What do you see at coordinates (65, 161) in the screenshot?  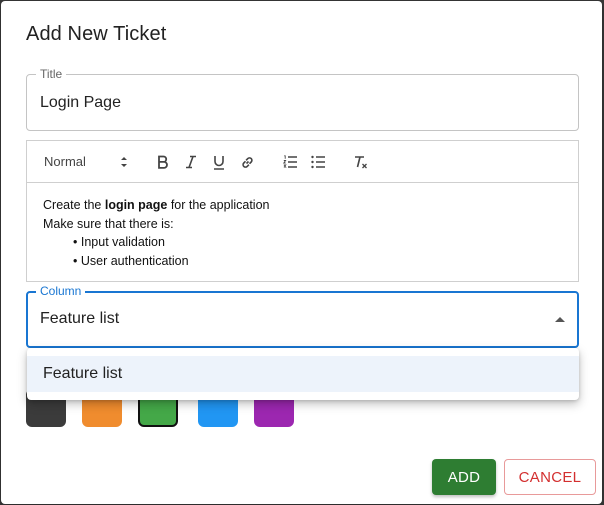 I see `header-select: Normal` at bounding box center [65, 161].